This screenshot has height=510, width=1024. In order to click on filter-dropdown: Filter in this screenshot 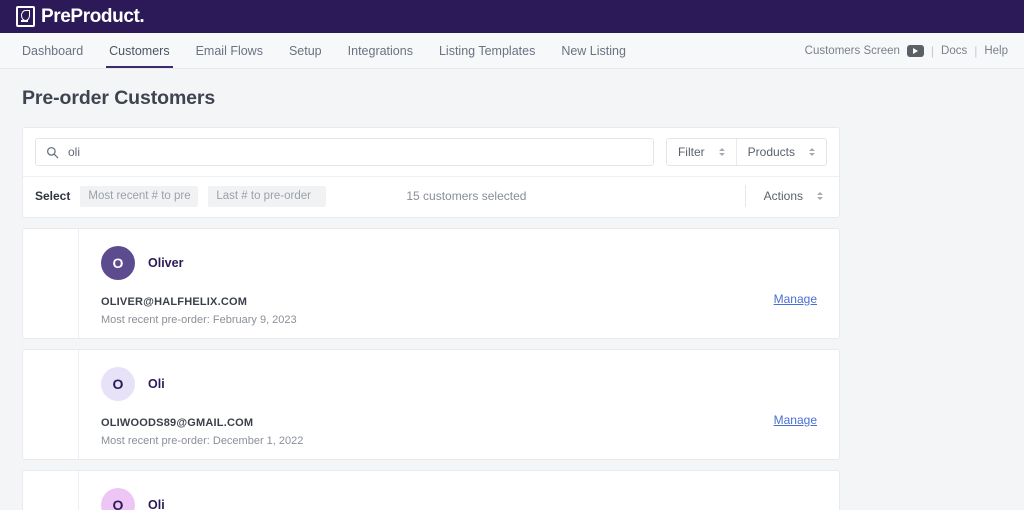, I will do `click(701, 152)`.